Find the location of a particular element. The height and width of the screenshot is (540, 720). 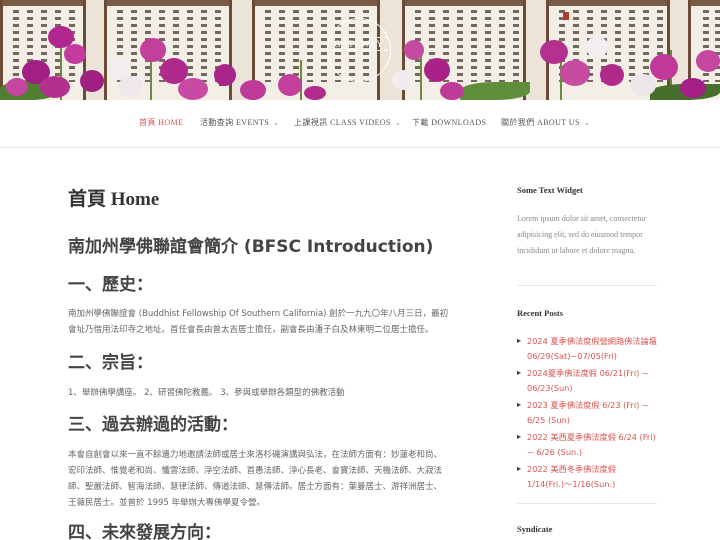

page-title: 首頁 Home is located at coordinates (114, 199).